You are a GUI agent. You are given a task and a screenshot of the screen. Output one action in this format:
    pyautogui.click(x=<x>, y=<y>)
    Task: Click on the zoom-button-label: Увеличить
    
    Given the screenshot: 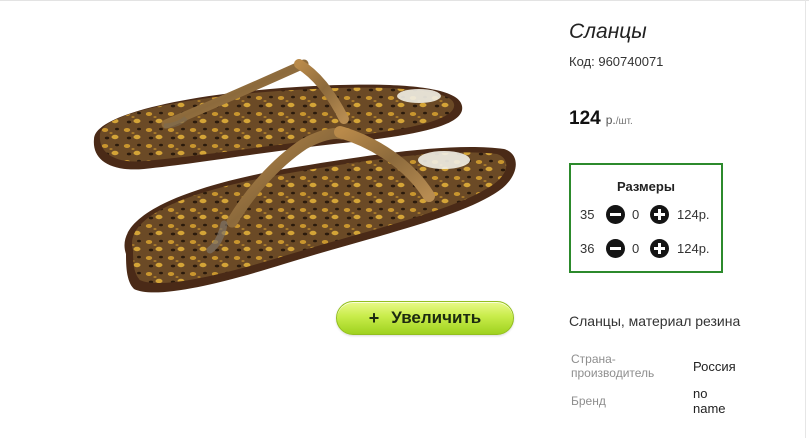 What is the action you would take?
    pyautogui.click(x=436, y=317)
    